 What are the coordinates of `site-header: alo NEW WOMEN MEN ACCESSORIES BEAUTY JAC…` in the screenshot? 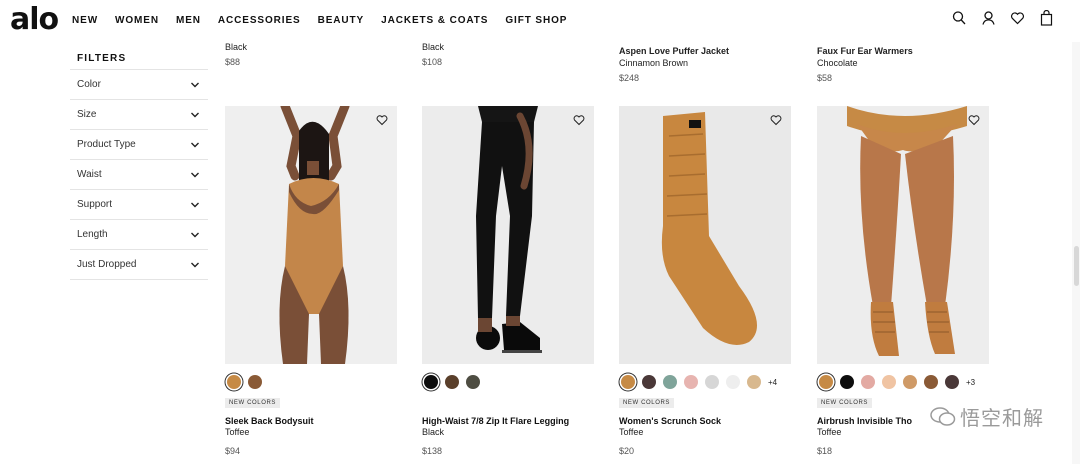 It's located at (540, 21).